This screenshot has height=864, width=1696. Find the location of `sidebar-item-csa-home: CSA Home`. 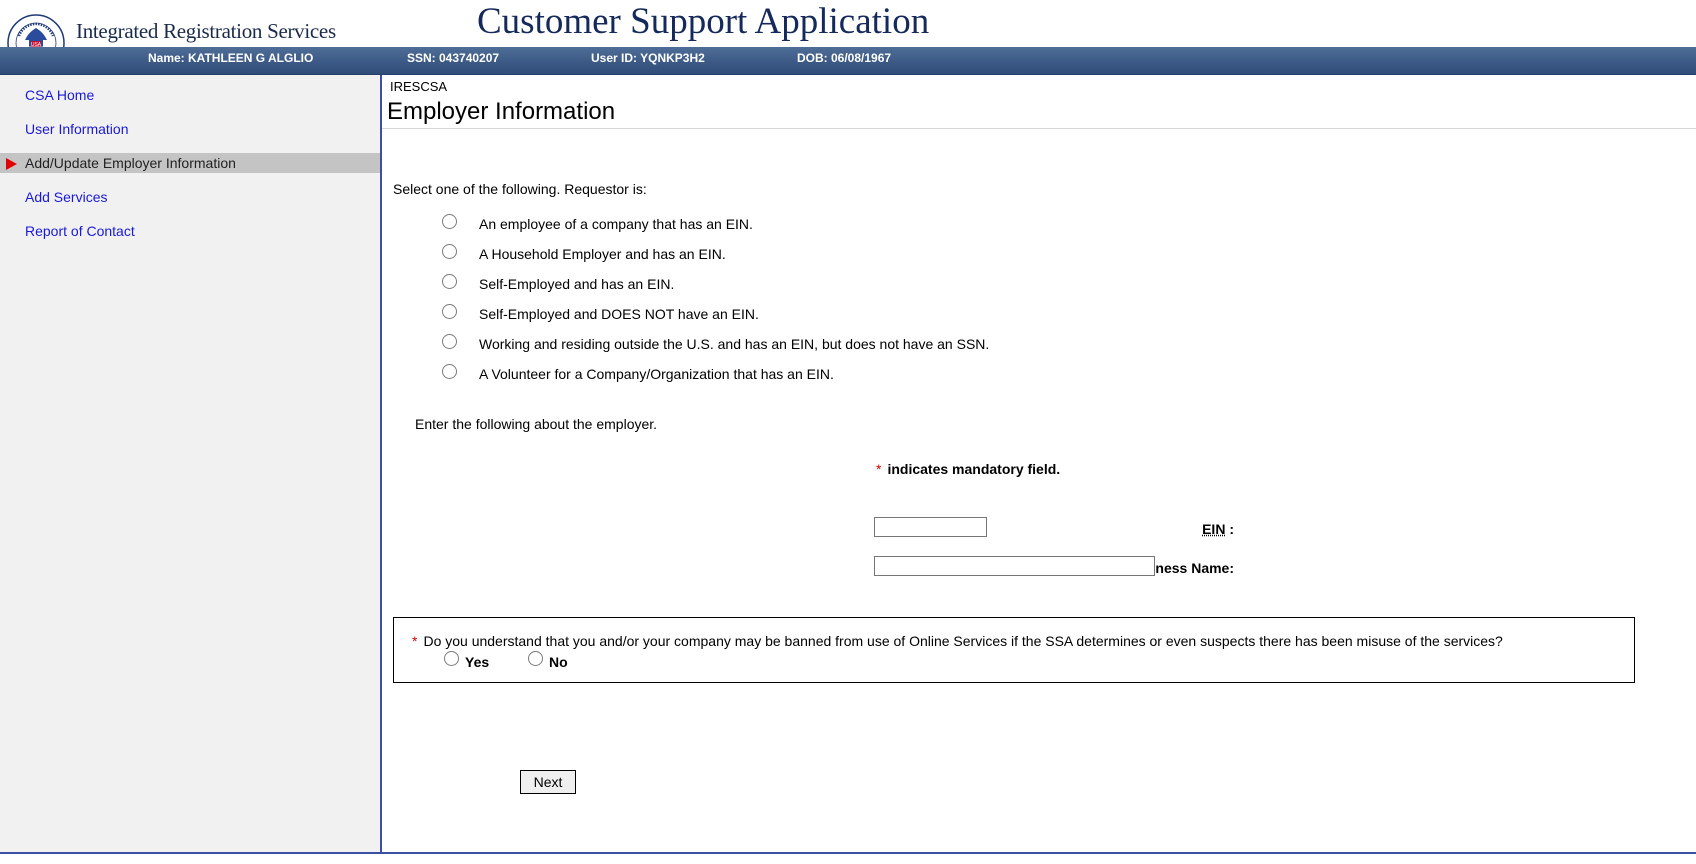

sidebar-item-csa-home: CSA Home is located at coordinates (190, 95).